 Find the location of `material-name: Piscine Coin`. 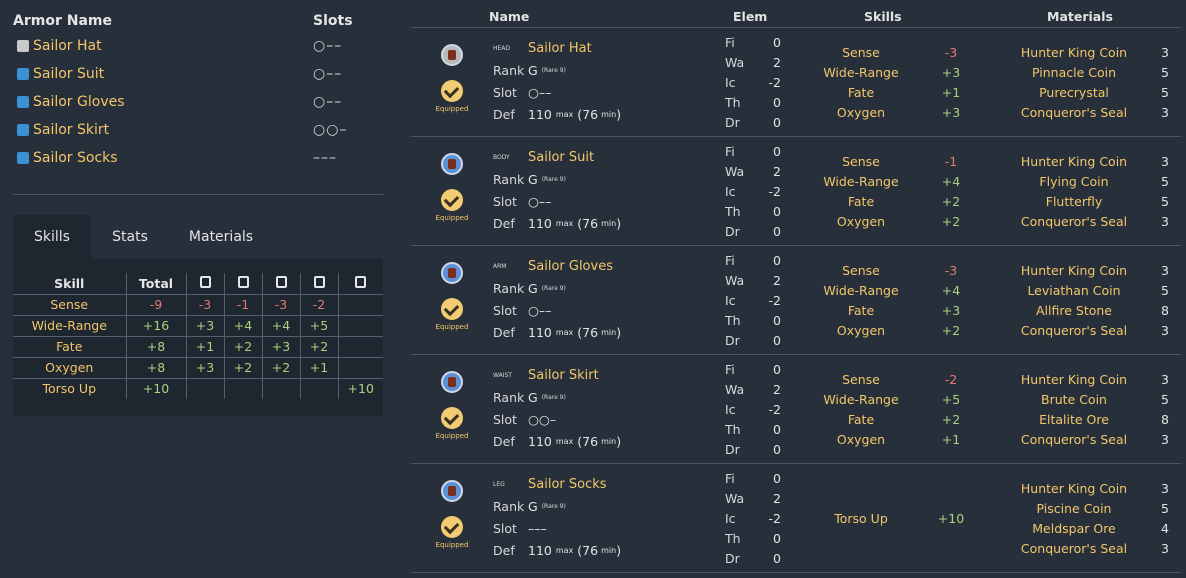

material-name: Piscine Coin is located at coordinates (1074, 508).